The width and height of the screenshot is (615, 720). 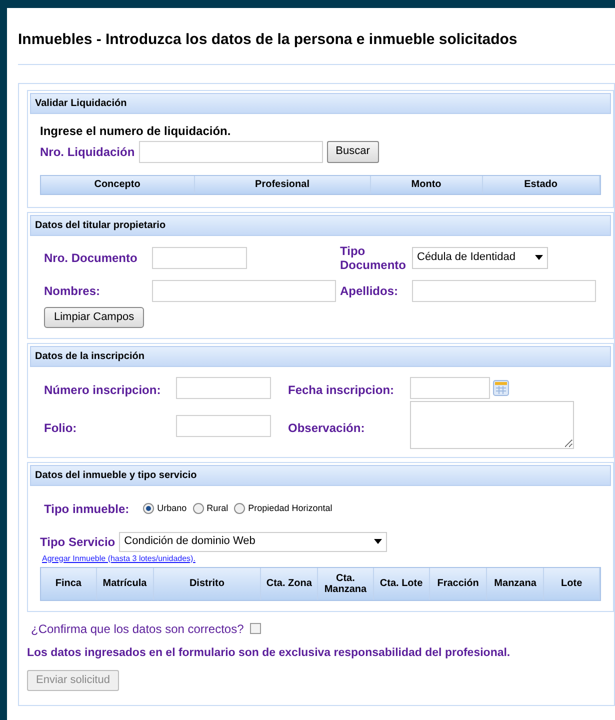 What do you see at coordinates (283, 509) in the screenshot?
I see `radio-option: Propiedad Horizontal` at bounding box center [283, 509].